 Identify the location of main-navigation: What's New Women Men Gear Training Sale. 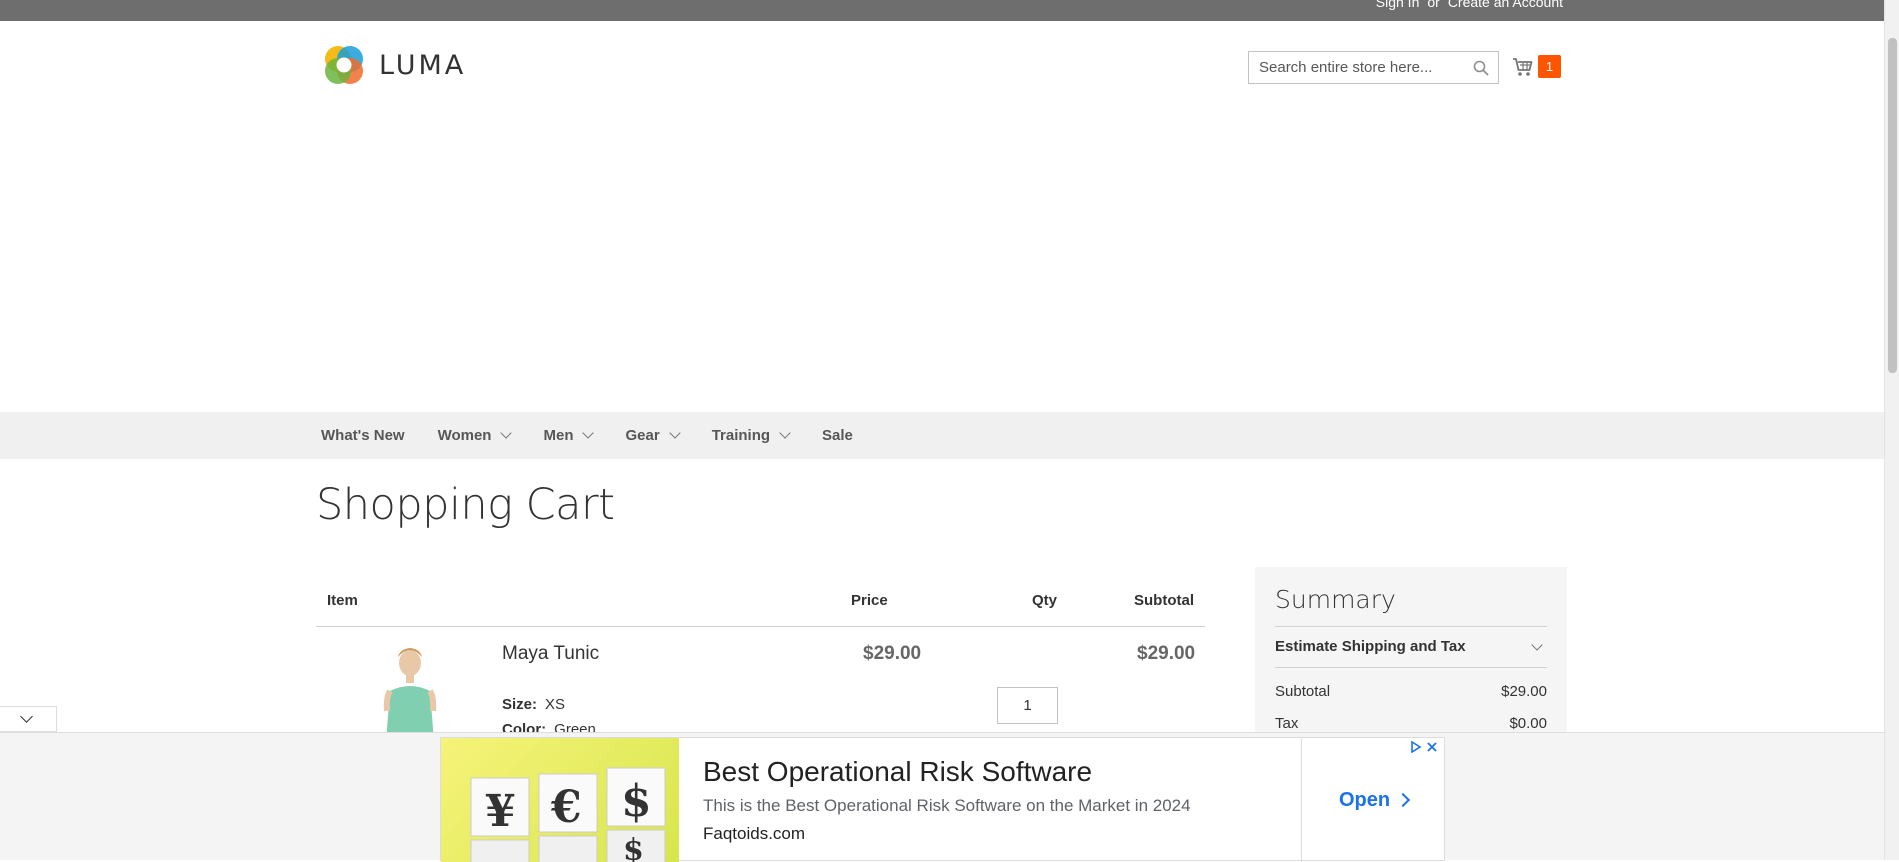
(942, 435).